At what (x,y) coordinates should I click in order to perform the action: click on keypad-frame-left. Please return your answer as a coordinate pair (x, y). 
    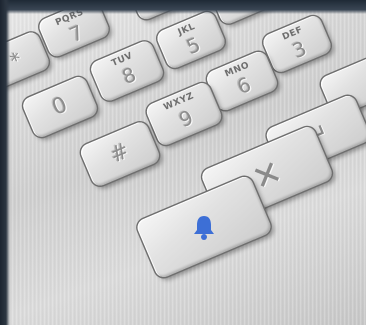
    Looking at the image, I should click on (5, 162).